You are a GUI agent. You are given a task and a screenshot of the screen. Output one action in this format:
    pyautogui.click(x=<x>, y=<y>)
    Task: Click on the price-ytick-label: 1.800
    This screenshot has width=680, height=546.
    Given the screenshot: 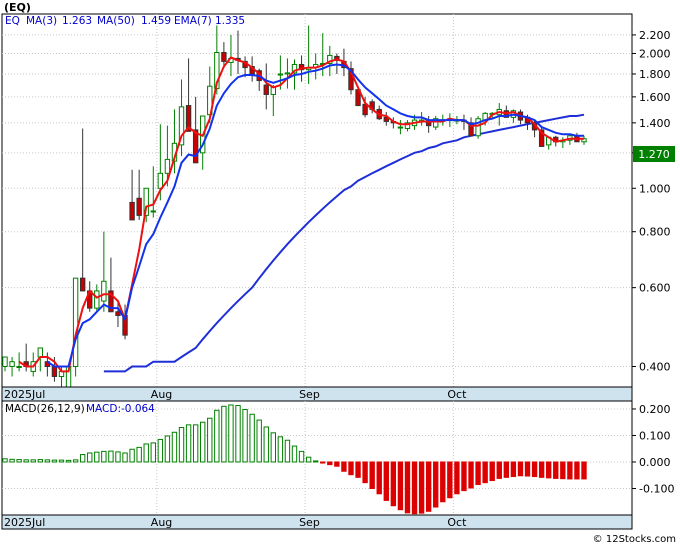 What is the action you would take?
    pyautogui.click(x=655, y=74)
    